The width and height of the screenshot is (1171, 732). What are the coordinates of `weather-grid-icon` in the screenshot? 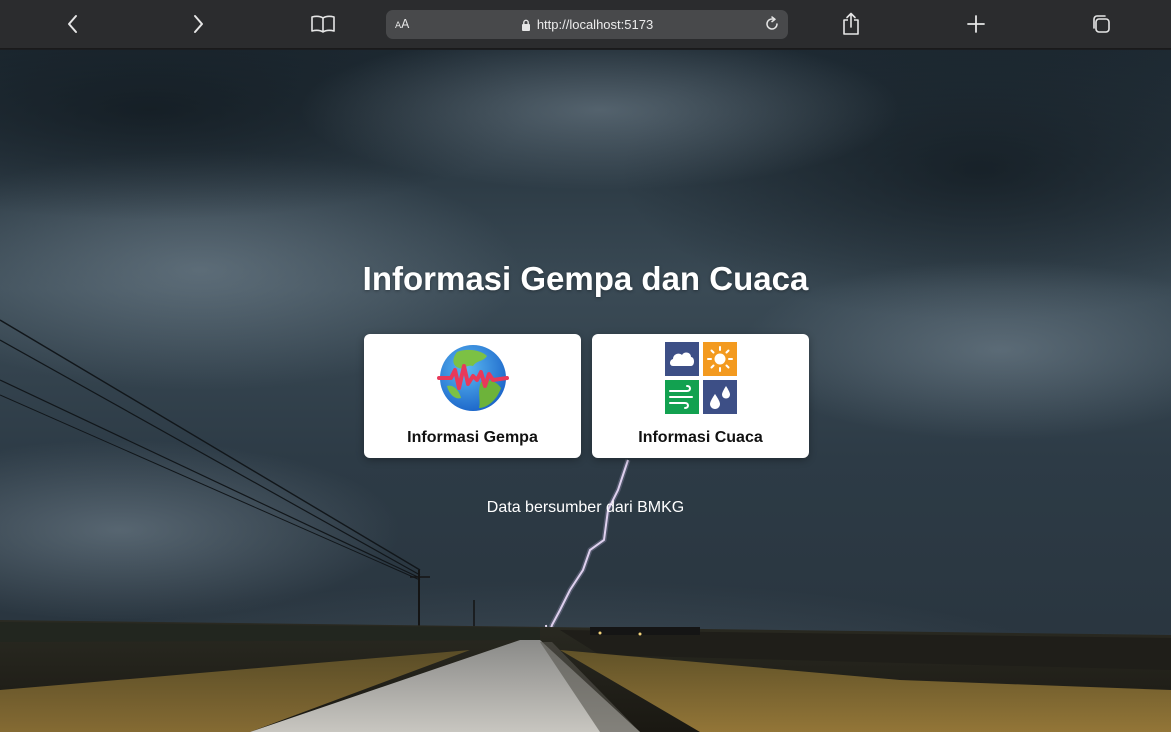 It's located at (701, 378).